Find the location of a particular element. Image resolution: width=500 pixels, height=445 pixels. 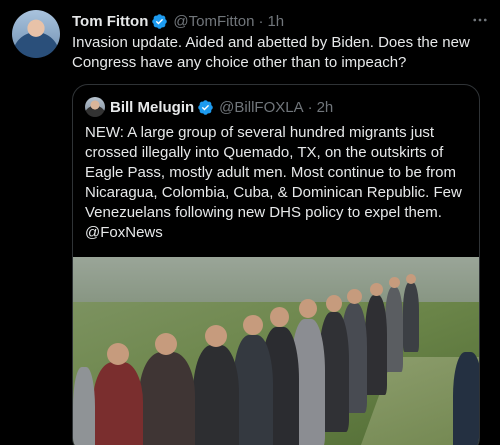

author-avatar is located at coordinates (36, 34).